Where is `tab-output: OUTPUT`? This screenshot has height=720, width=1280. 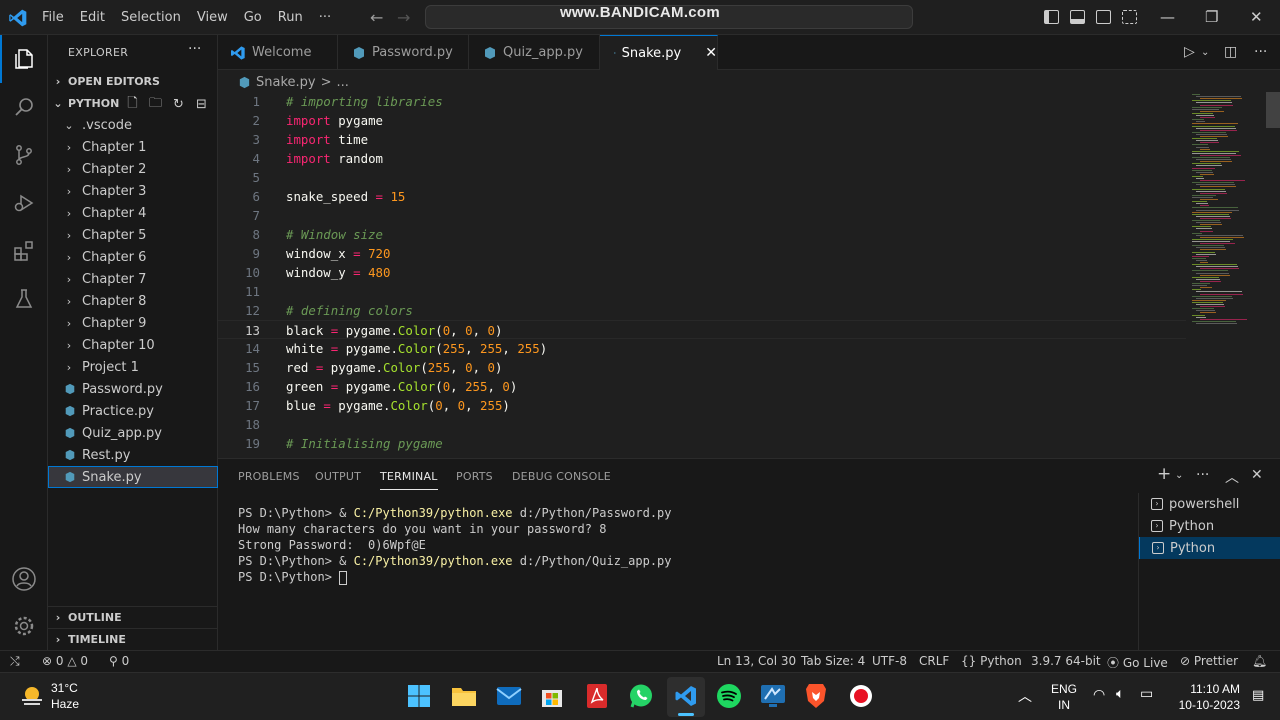 tab-output: OUTPUT is located at coordinates (338, 476).